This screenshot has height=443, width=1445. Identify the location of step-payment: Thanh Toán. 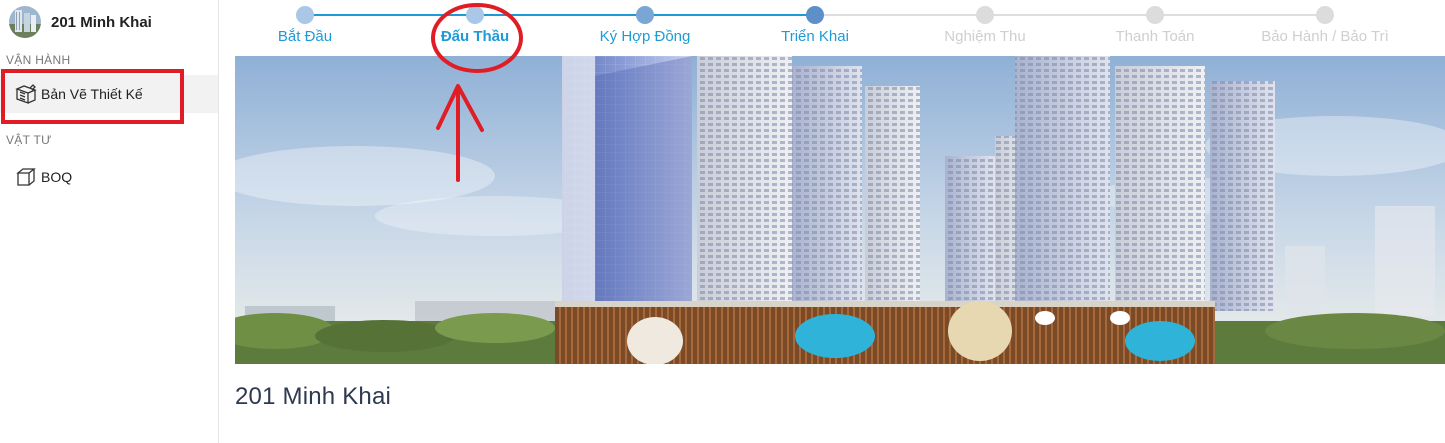
(1155, 25).